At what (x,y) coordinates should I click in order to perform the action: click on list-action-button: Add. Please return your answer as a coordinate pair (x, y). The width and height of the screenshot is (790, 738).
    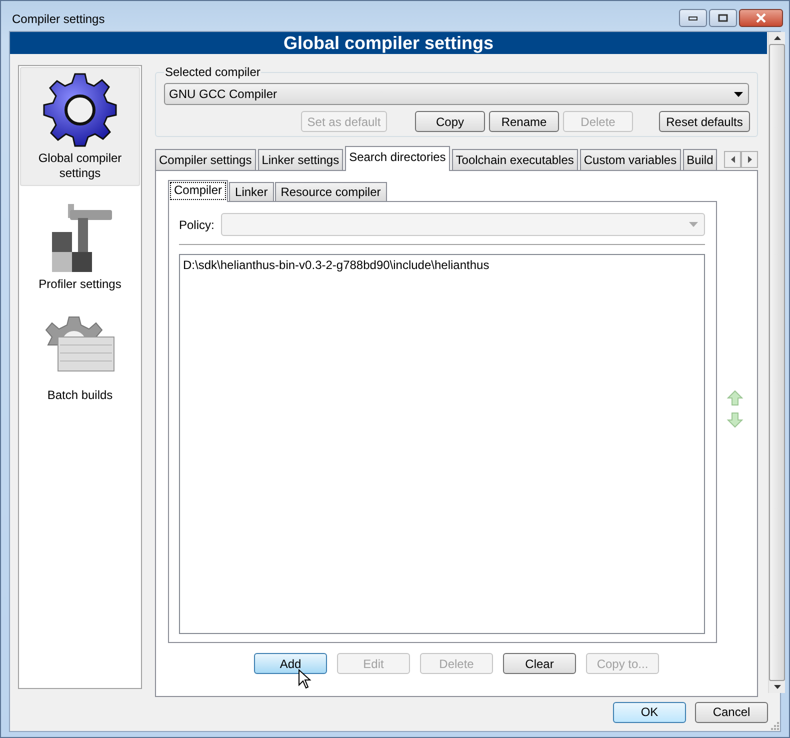
    Looking at the image, I should click on (290, 663).